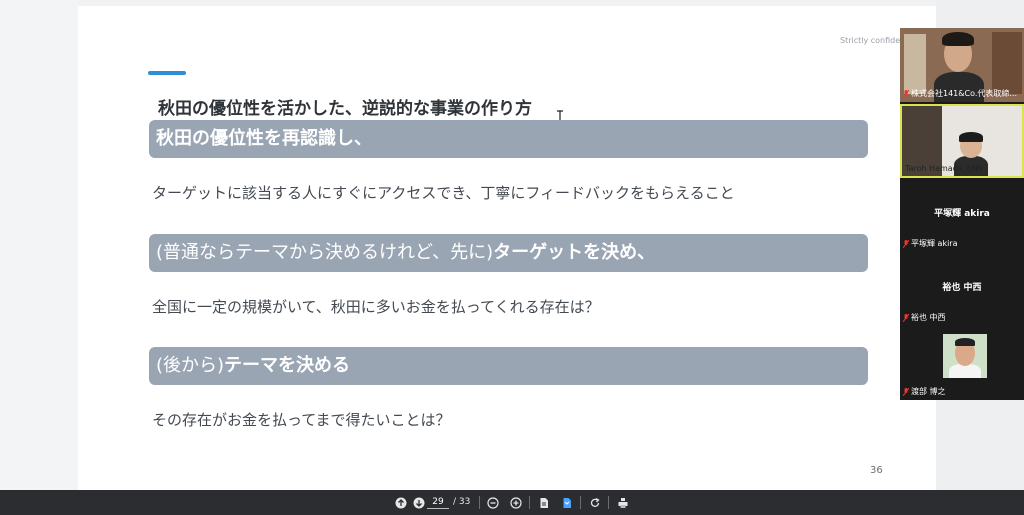  What do you see at coordinates (438, 502) in the screenshot?
I see `page-number-input: 29` at bounding box center [438, 502].